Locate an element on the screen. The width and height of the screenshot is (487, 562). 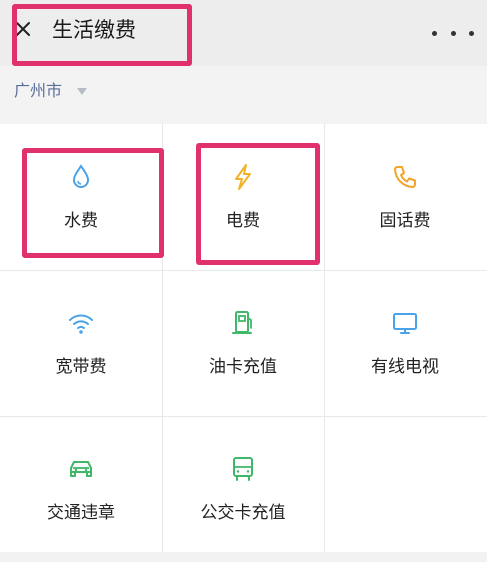
service-label: 有线电视 is located at coordinates (405, 367).